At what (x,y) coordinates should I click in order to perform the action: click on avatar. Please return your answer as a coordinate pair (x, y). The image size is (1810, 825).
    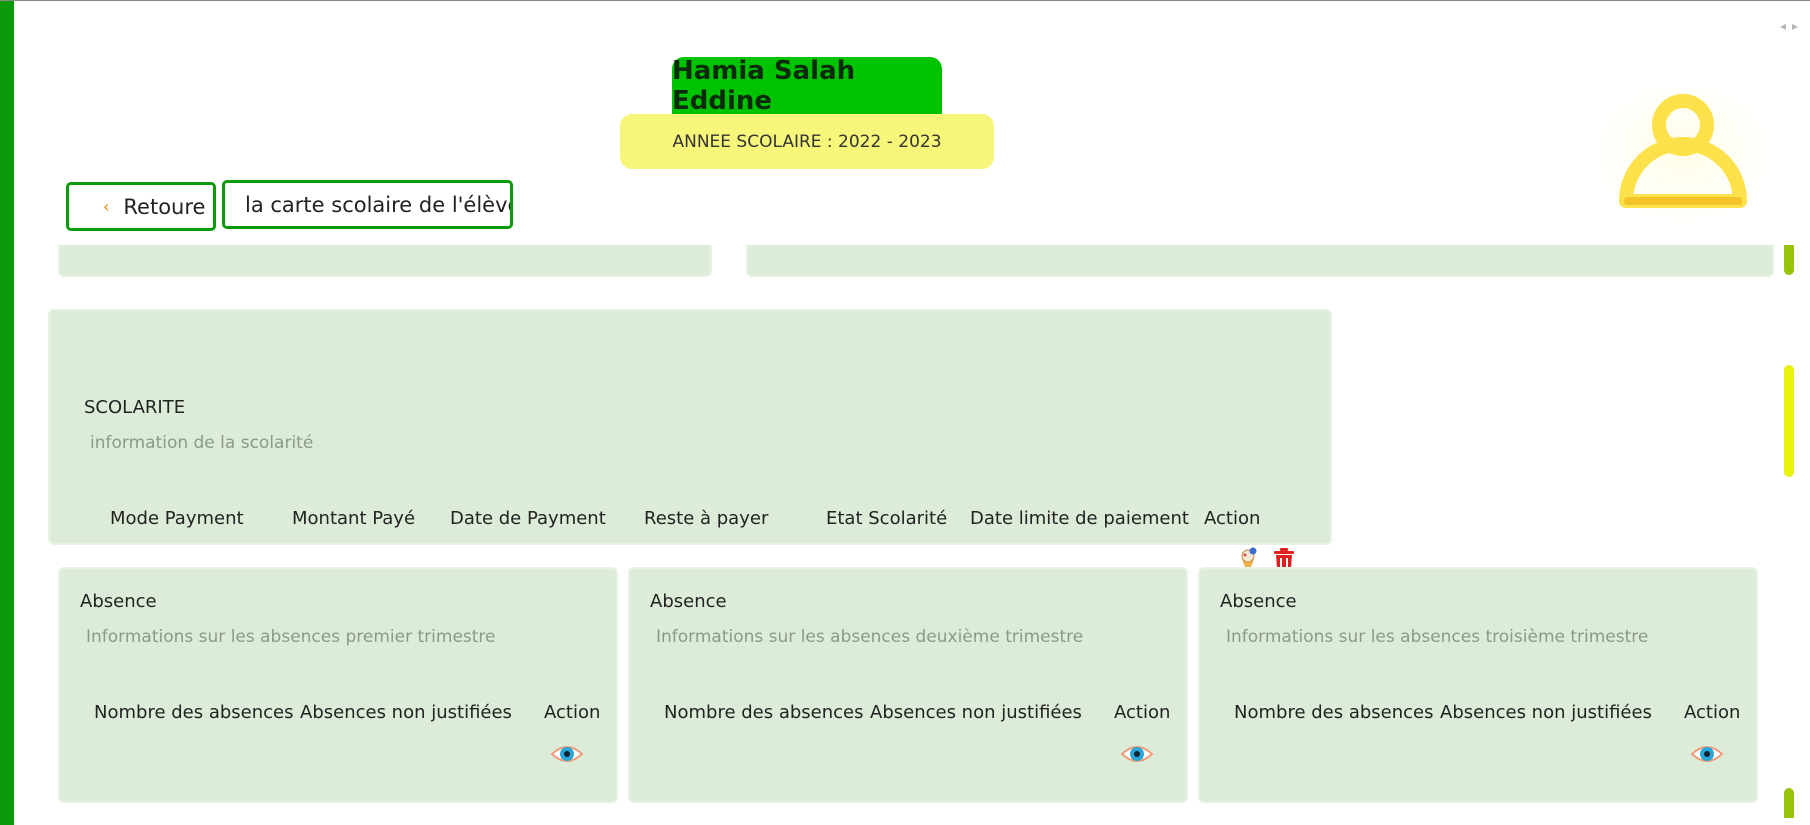
    Looking at the image, I should click on (1683, 153).